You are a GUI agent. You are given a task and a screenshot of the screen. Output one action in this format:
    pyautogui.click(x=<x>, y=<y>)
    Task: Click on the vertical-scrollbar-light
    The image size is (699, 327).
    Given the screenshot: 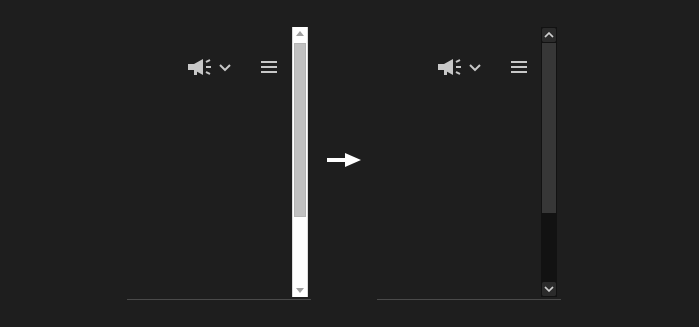 What is the action you would take?
    pyautogui.click(x=300, y=162)
    